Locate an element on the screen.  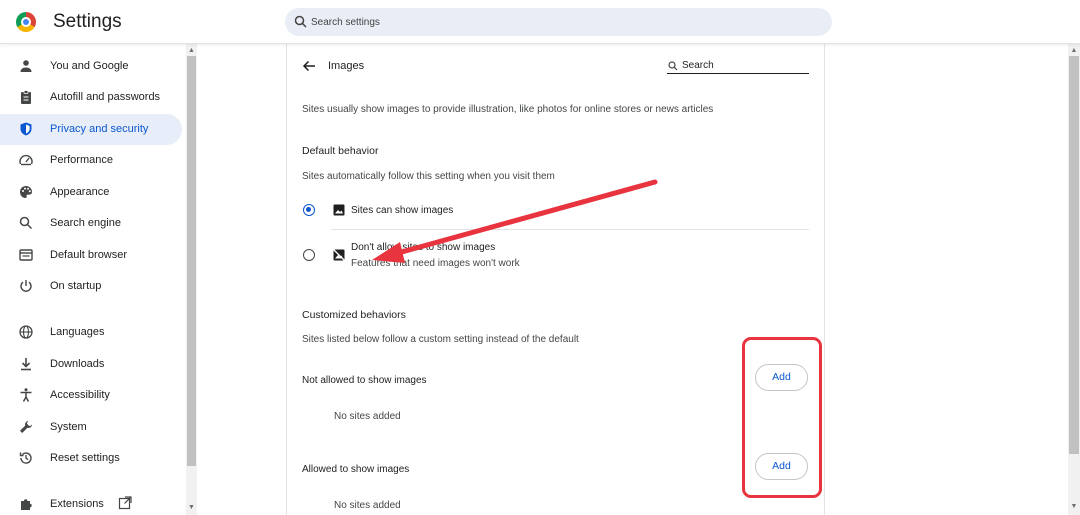
radio-sites-can-show-images is located at coordinates (309, 210).